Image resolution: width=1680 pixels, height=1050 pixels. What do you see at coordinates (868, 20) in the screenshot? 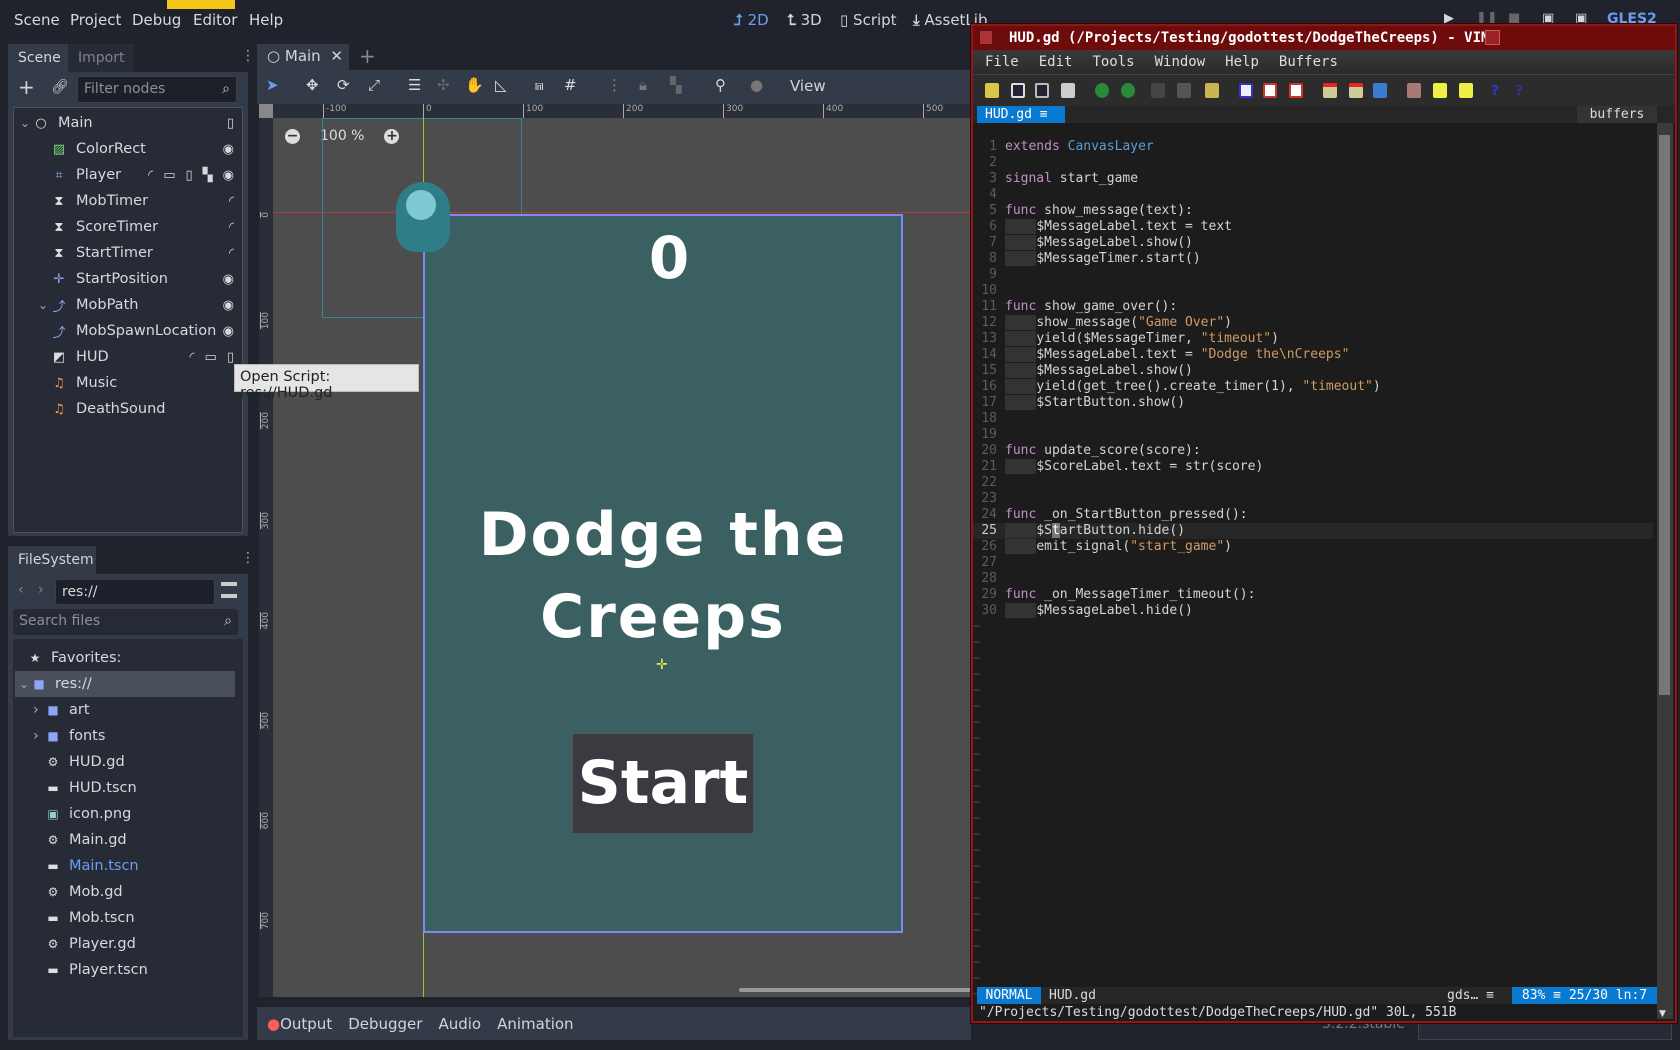
I see `workspace-script: ▯ Script` at bounding box center [868, 20].